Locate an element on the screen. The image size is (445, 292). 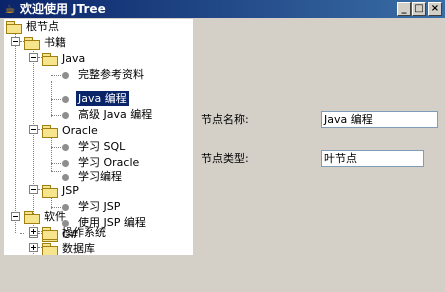
folder-open-icon is located at coordinates (32, 217).